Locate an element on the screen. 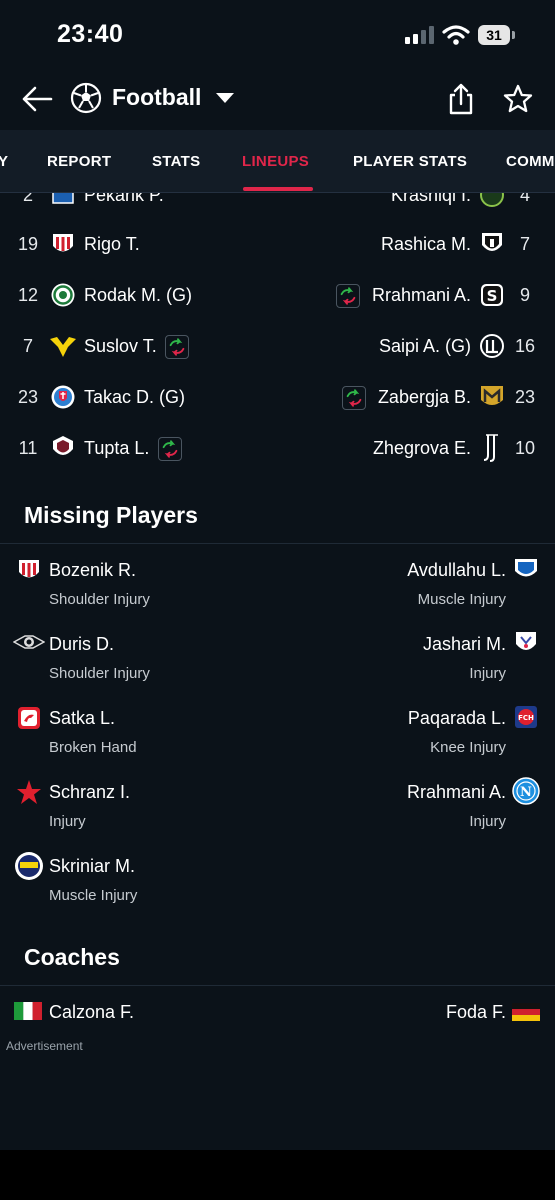  back-arrow-icon is located at coordinates (37, 99).